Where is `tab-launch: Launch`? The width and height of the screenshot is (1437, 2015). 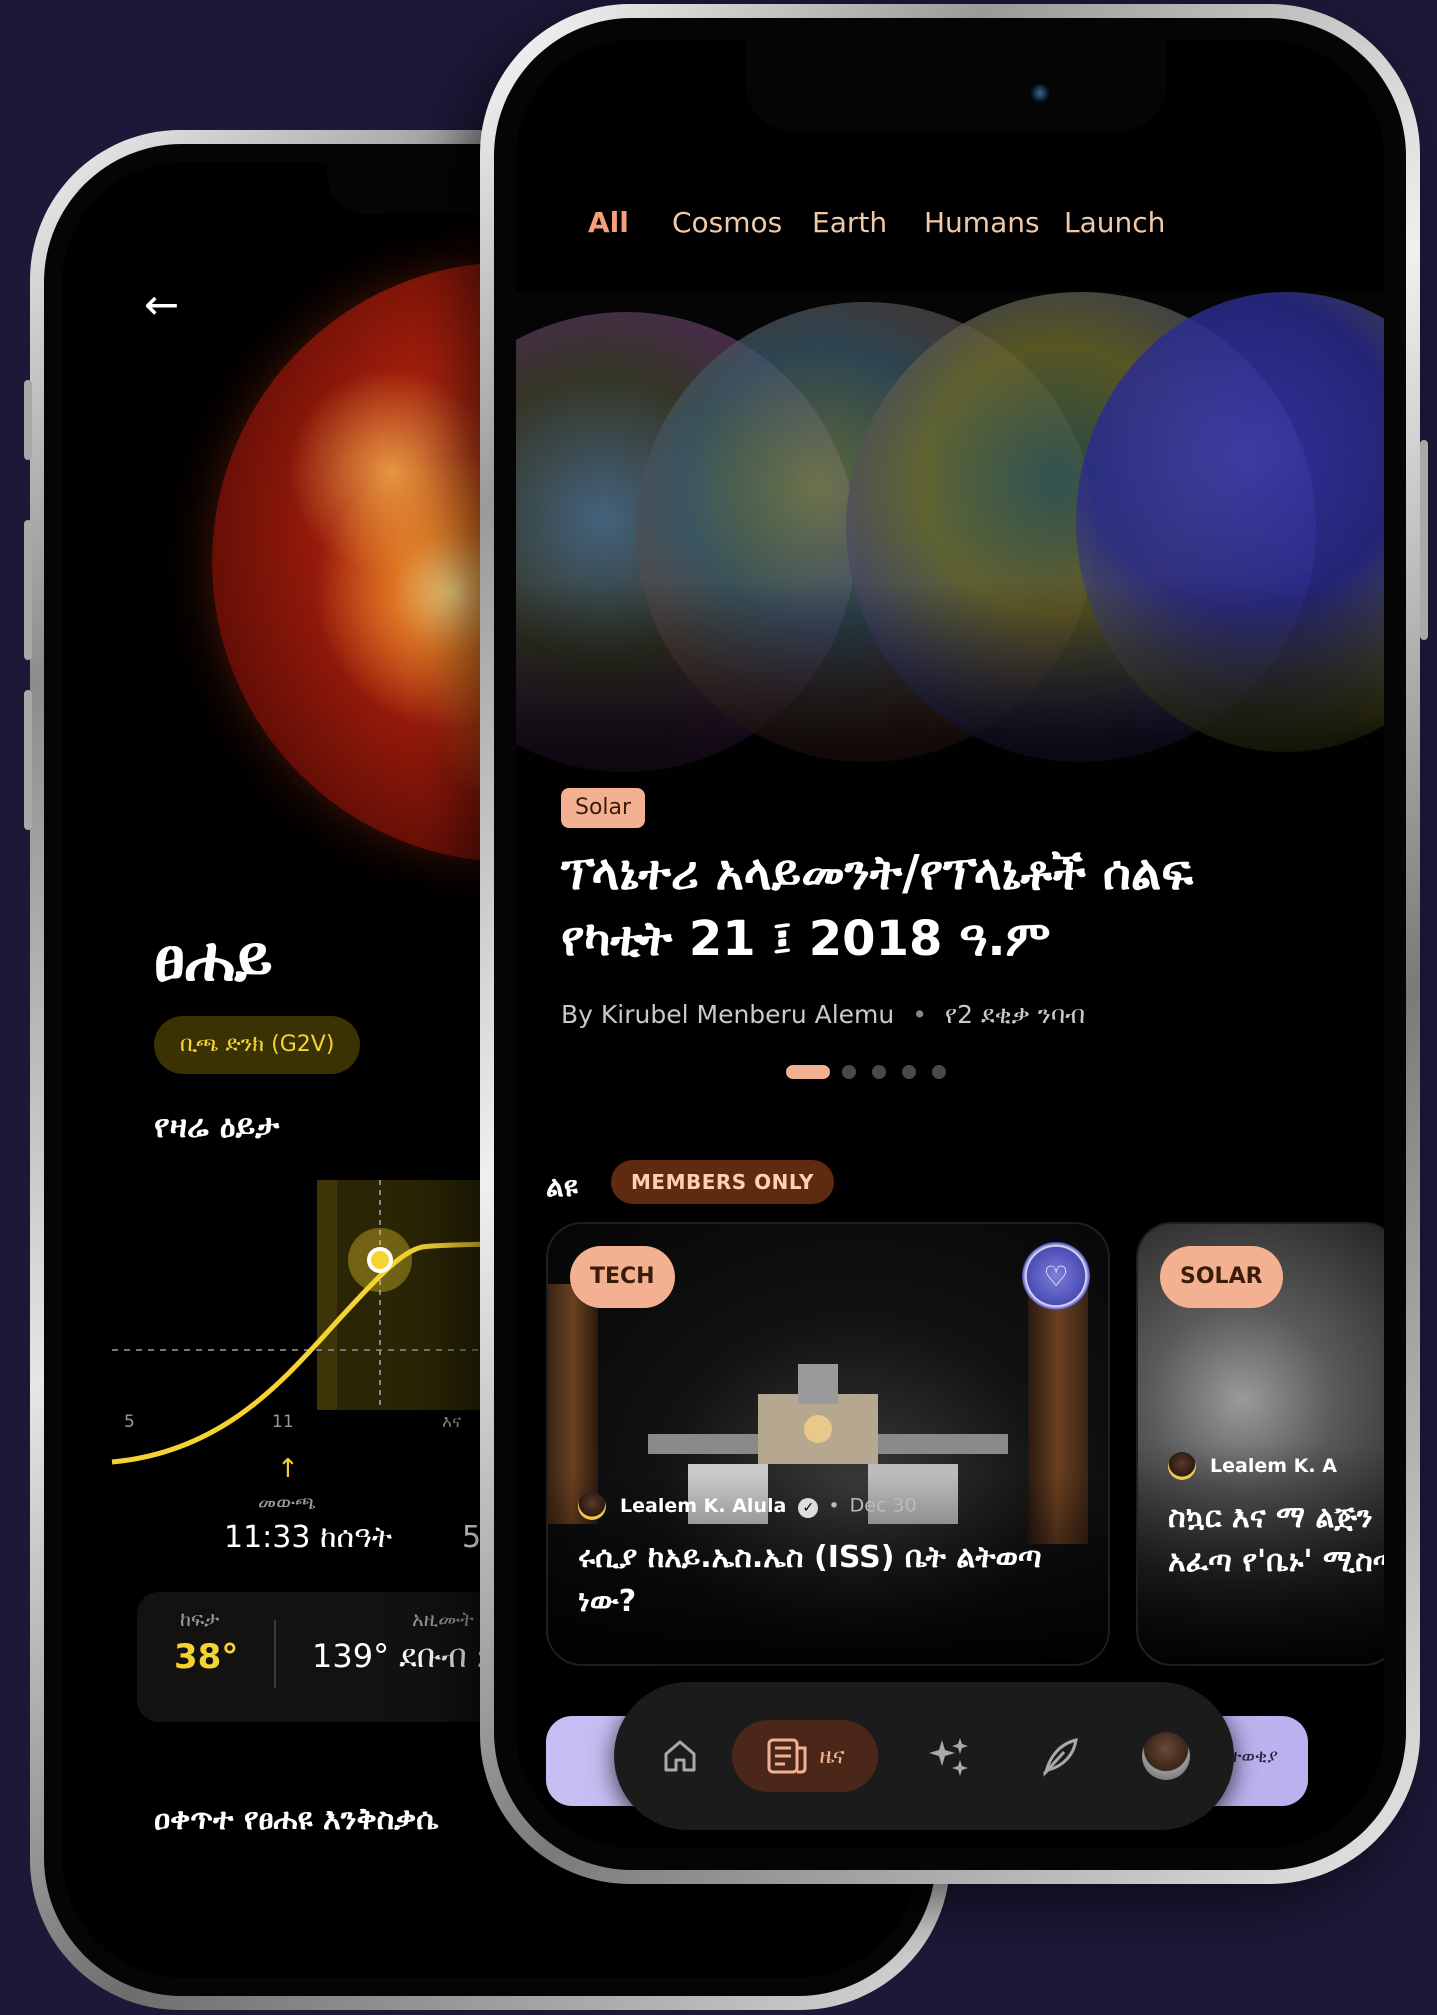
tab-launch: Launch is located at coordinates (1114, 222).